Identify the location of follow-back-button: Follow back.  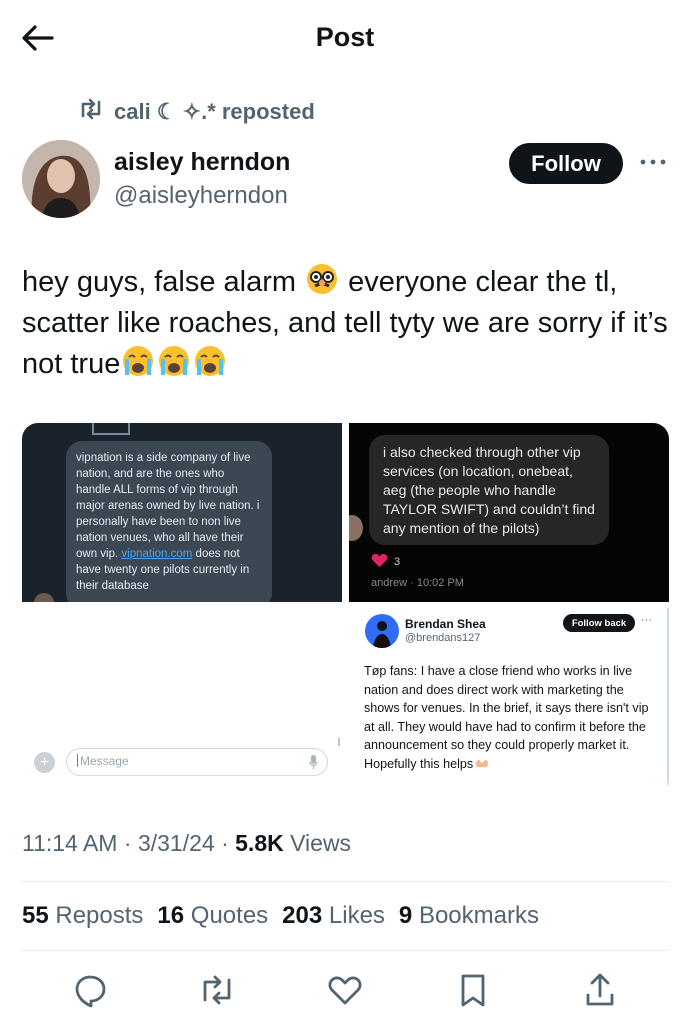
(599, 623).